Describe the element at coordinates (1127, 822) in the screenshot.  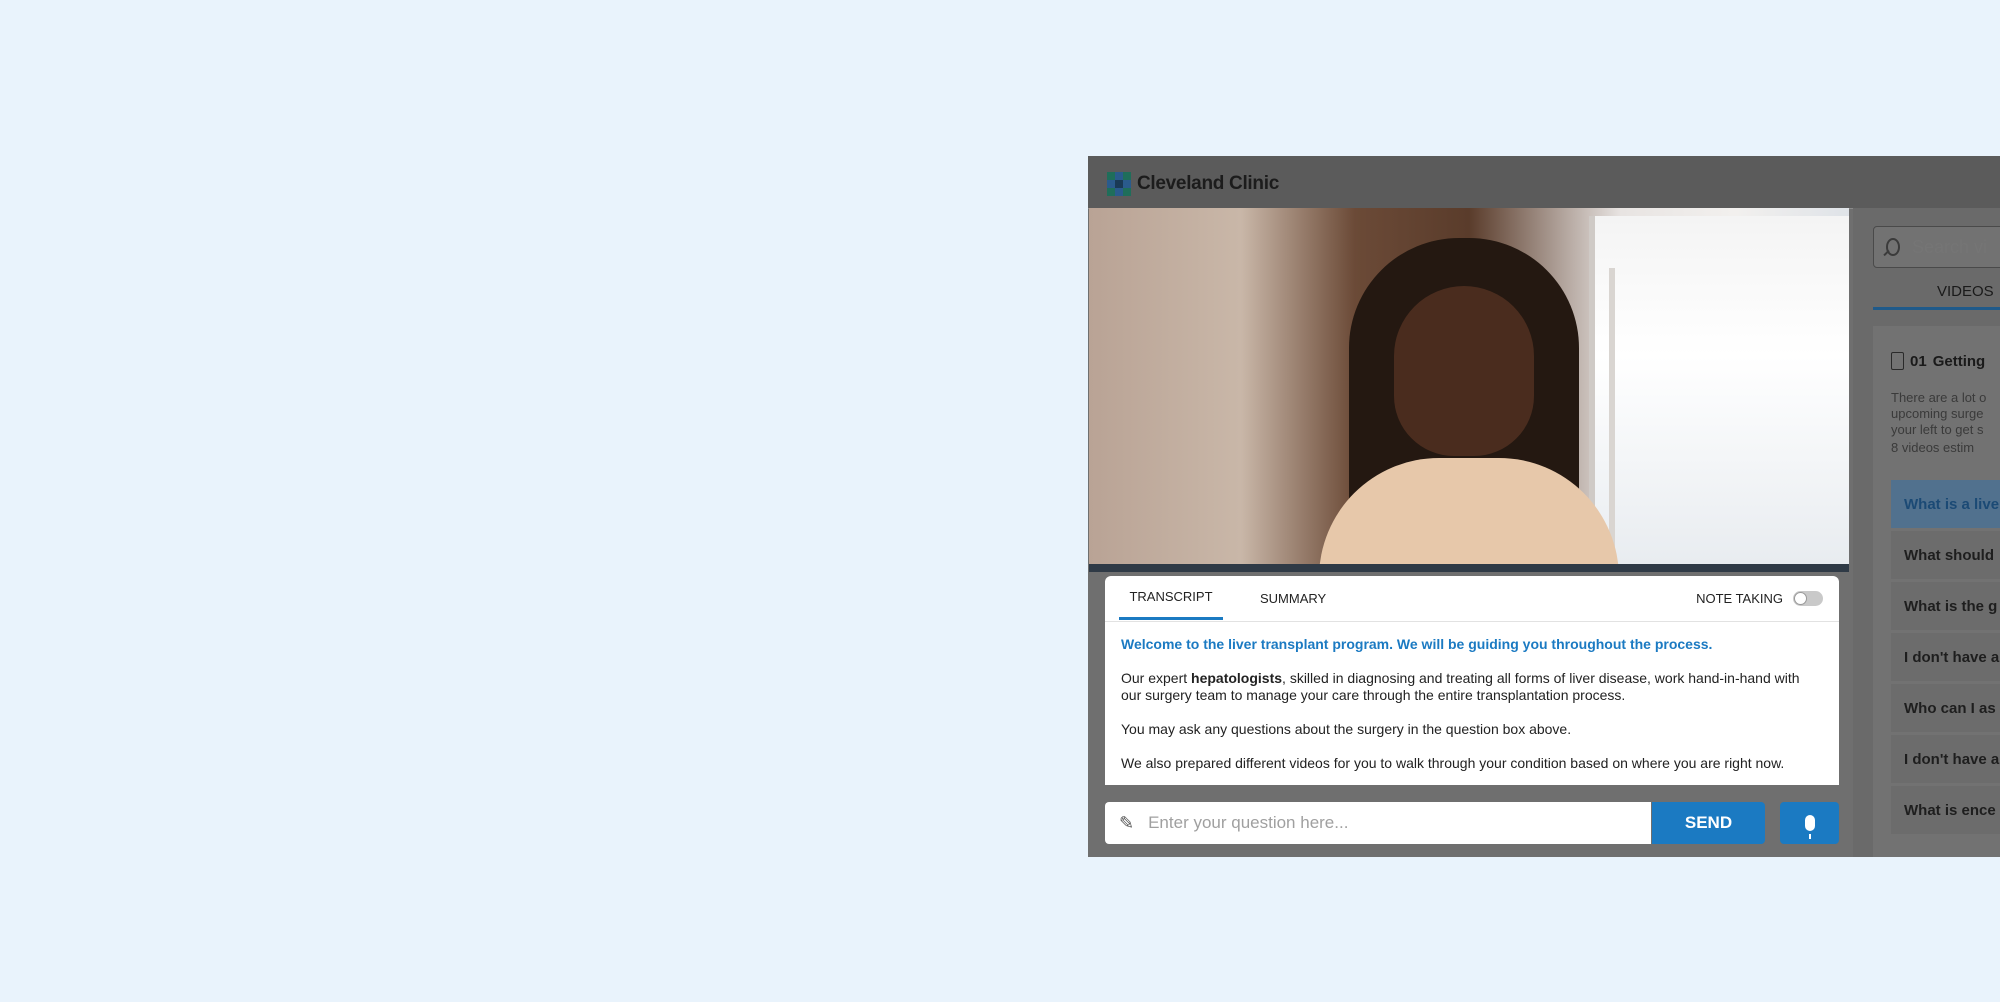
I see `pencil-icon: ✎` at that location.